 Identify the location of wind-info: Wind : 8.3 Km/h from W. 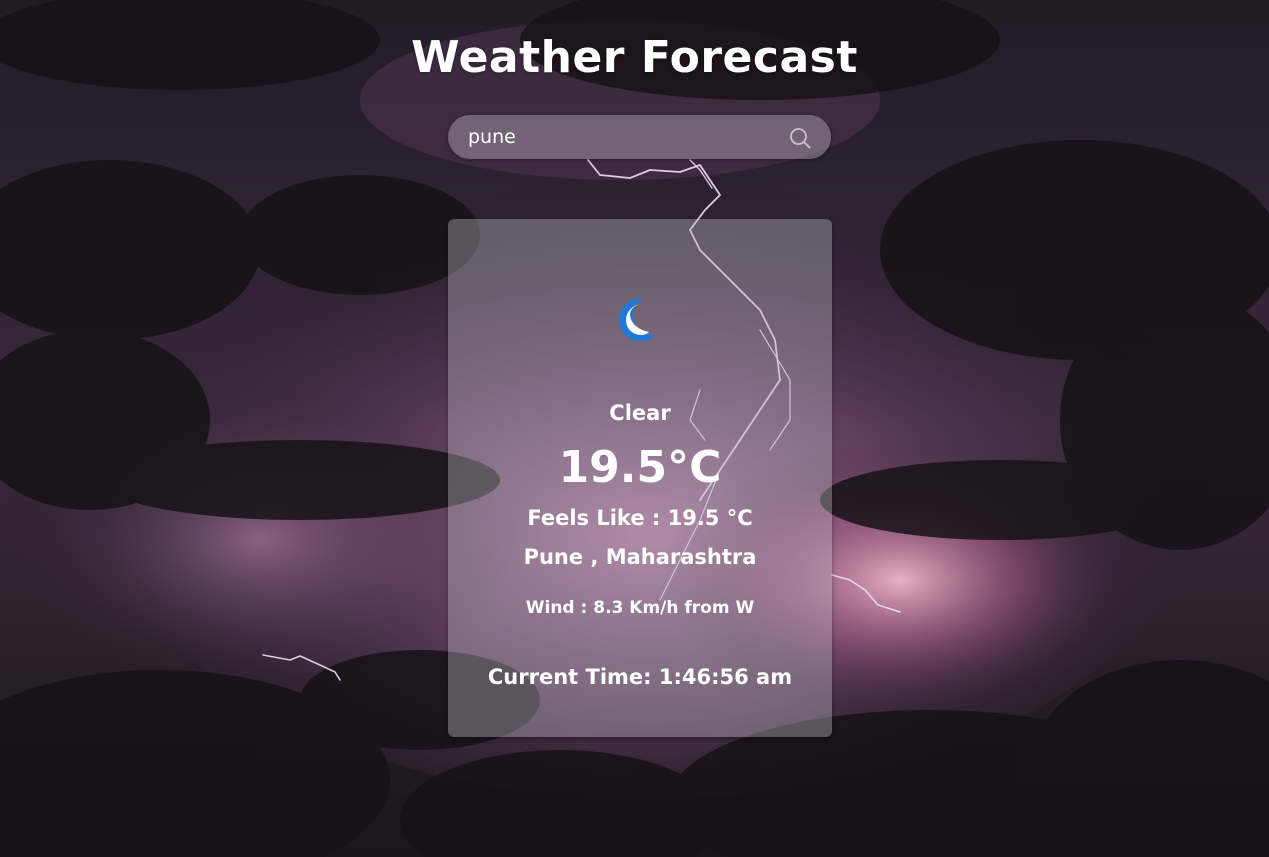
(640, 608).